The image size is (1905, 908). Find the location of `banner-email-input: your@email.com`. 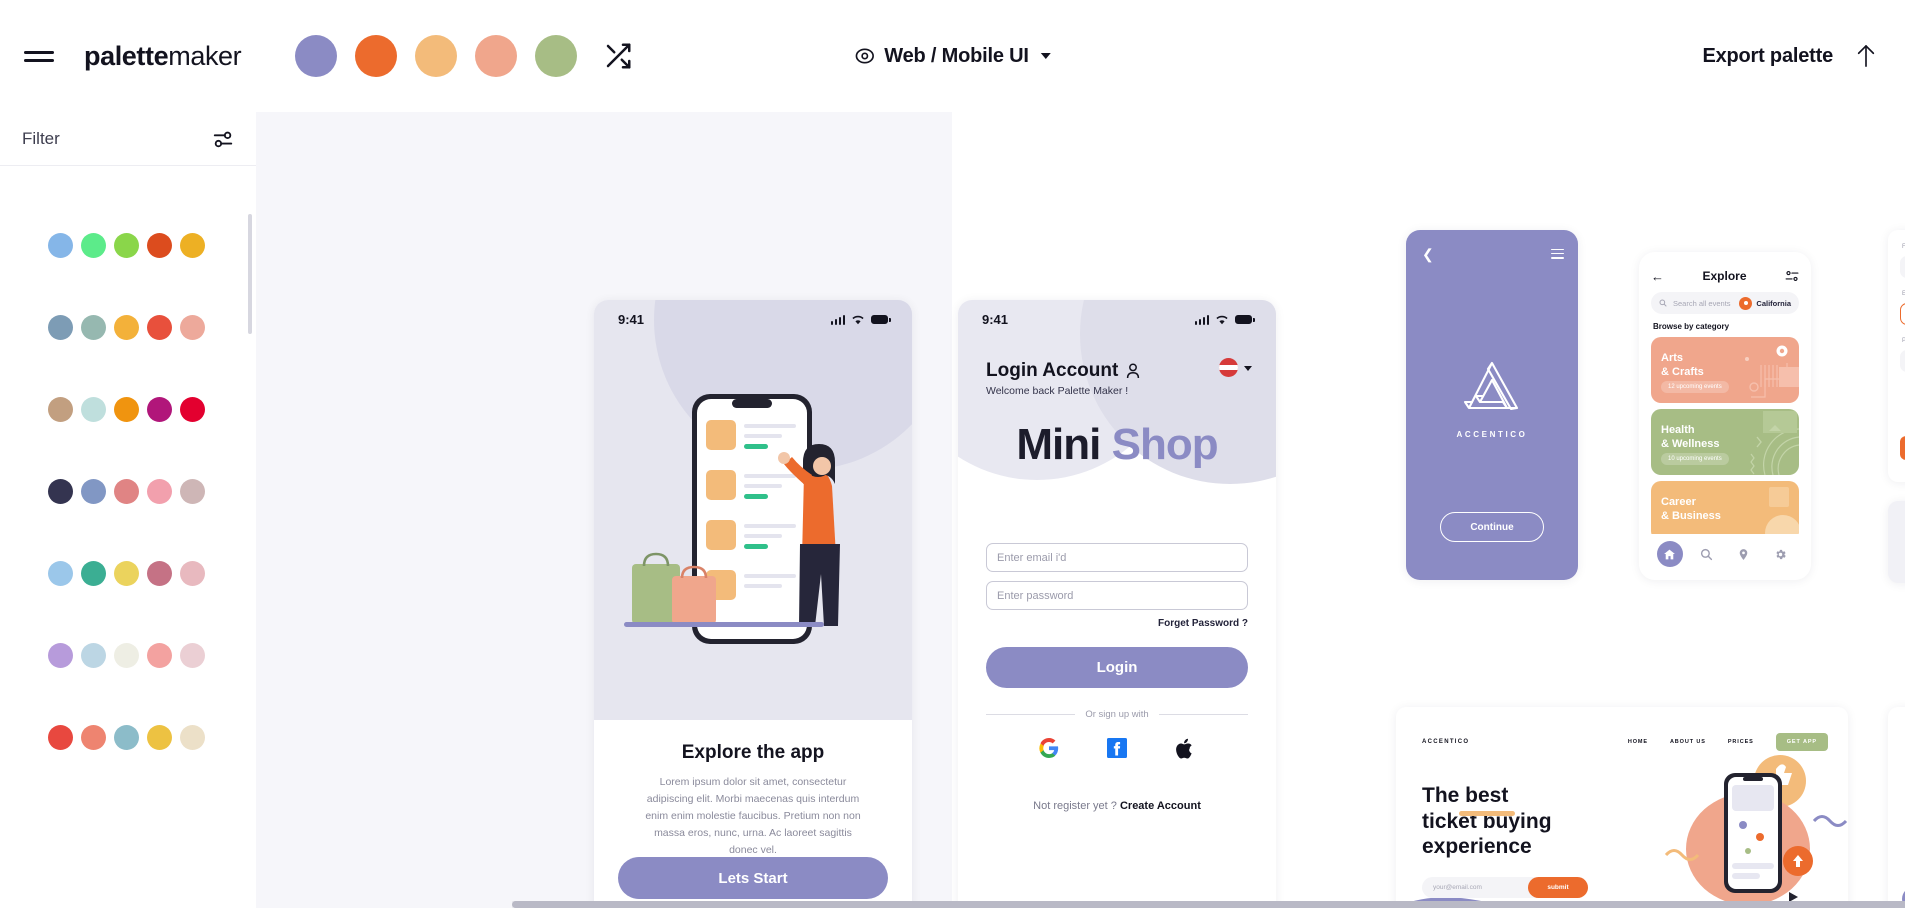

banner-email-input: your@email.com is located at coordinates (1482, 887).